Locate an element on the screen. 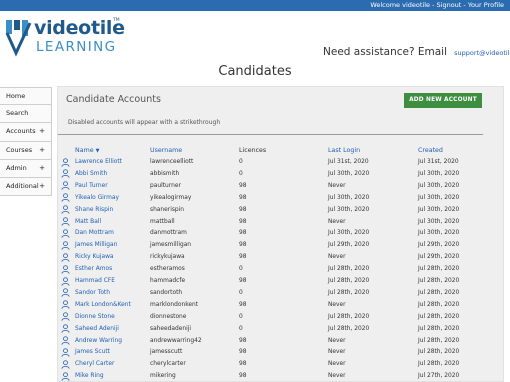 This screenshot has width=510, height=382. sidebar-item-accounts: Accounts + is located at coordinates (26, 132).